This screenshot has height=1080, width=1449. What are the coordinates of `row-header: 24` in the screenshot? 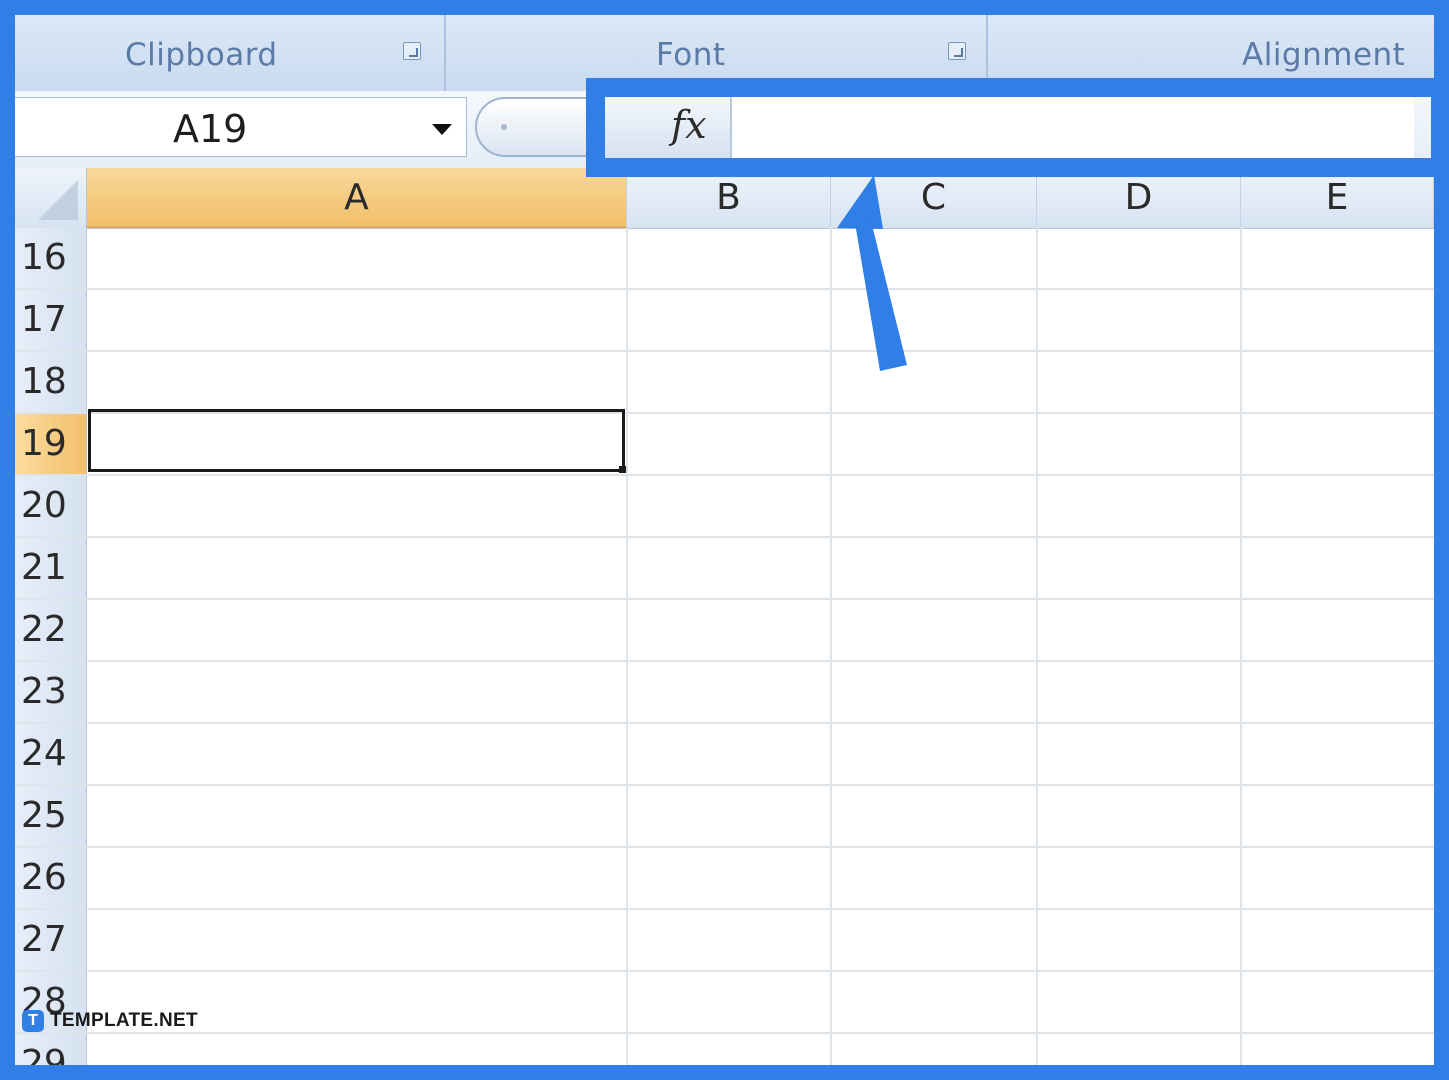 It's located at (51, 754).